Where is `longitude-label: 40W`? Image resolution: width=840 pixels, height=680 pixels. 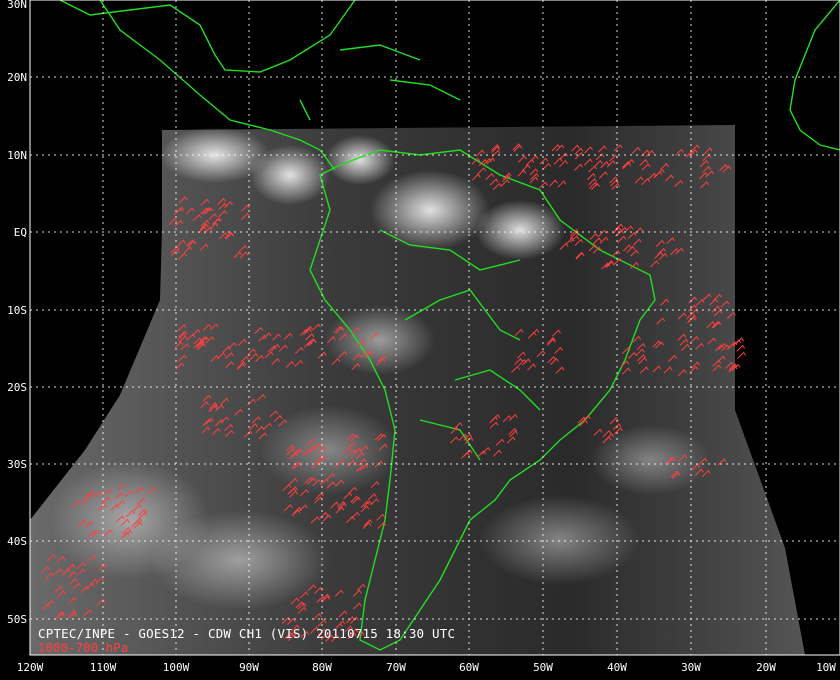 longitude-label: 40W is located at coordinates (617, 667).